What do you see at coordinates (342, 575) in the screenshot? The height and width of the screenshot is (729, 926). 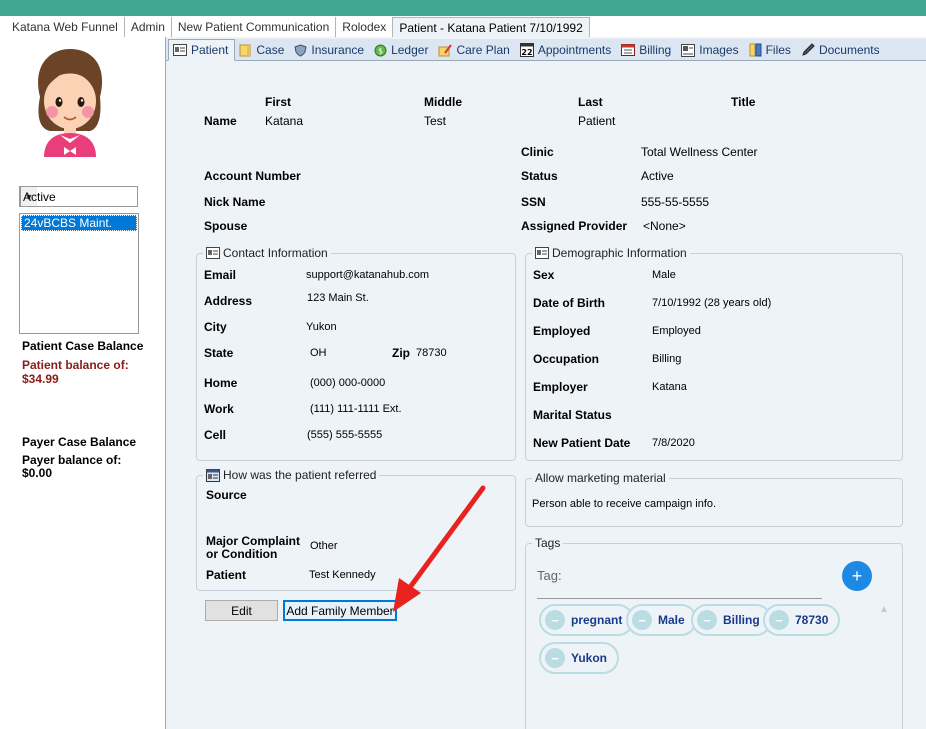 I see `referral-patient-value: Test Kennedy` at bounding box center [342, 575].